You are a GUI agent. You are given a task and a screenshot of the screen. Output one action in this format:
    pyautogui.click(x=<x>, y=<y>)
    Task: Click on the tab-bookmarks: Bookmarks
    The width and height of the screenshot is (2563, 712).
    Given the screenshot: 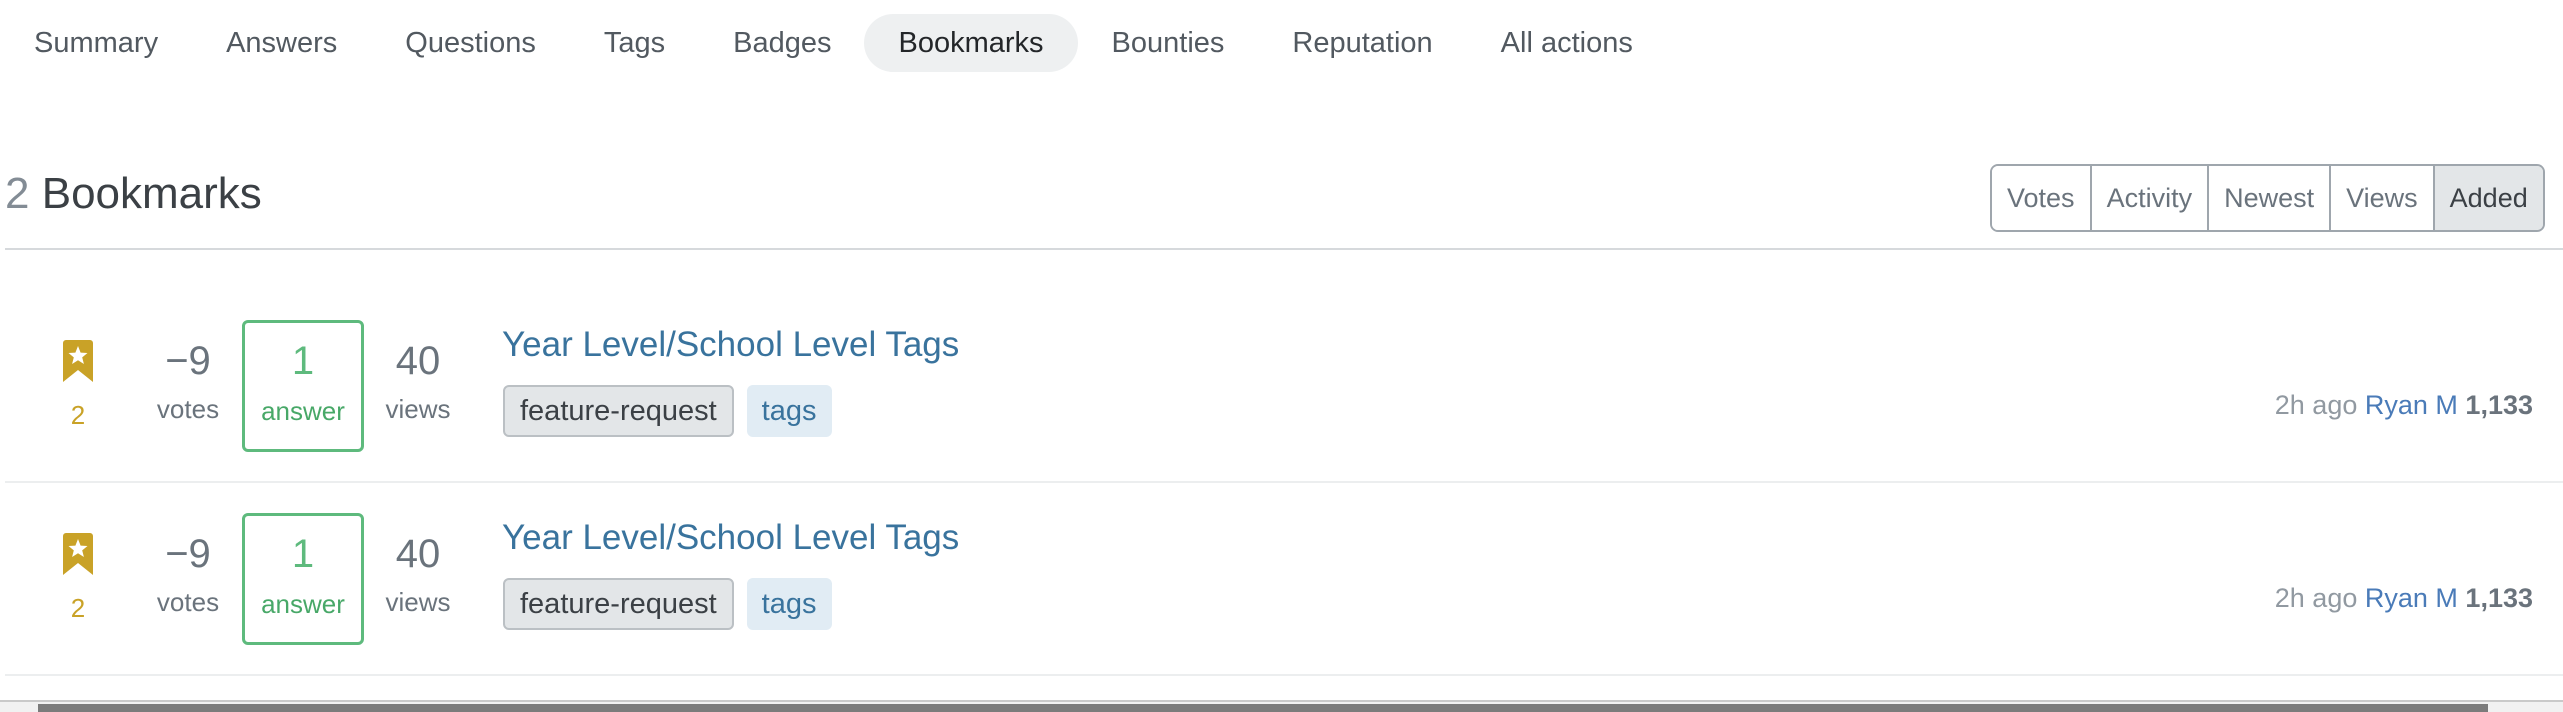 What is the action you would take?
    pyautogui.click(x=971, y=43)
    